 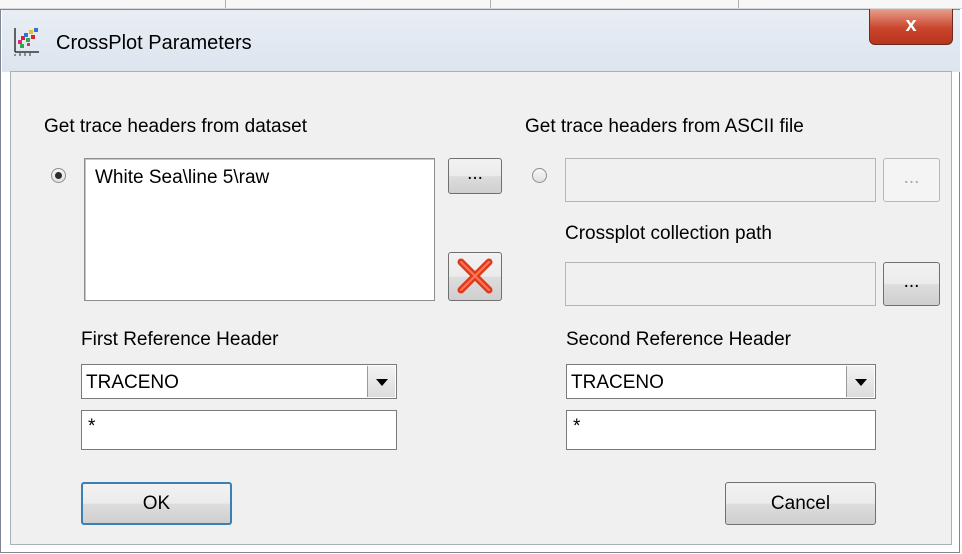 What do you see at coordinates (182, 177) in the screenshot?
I see `dataset-path-value: White Sea\line 5\raw` at bounding box center [182, 177].